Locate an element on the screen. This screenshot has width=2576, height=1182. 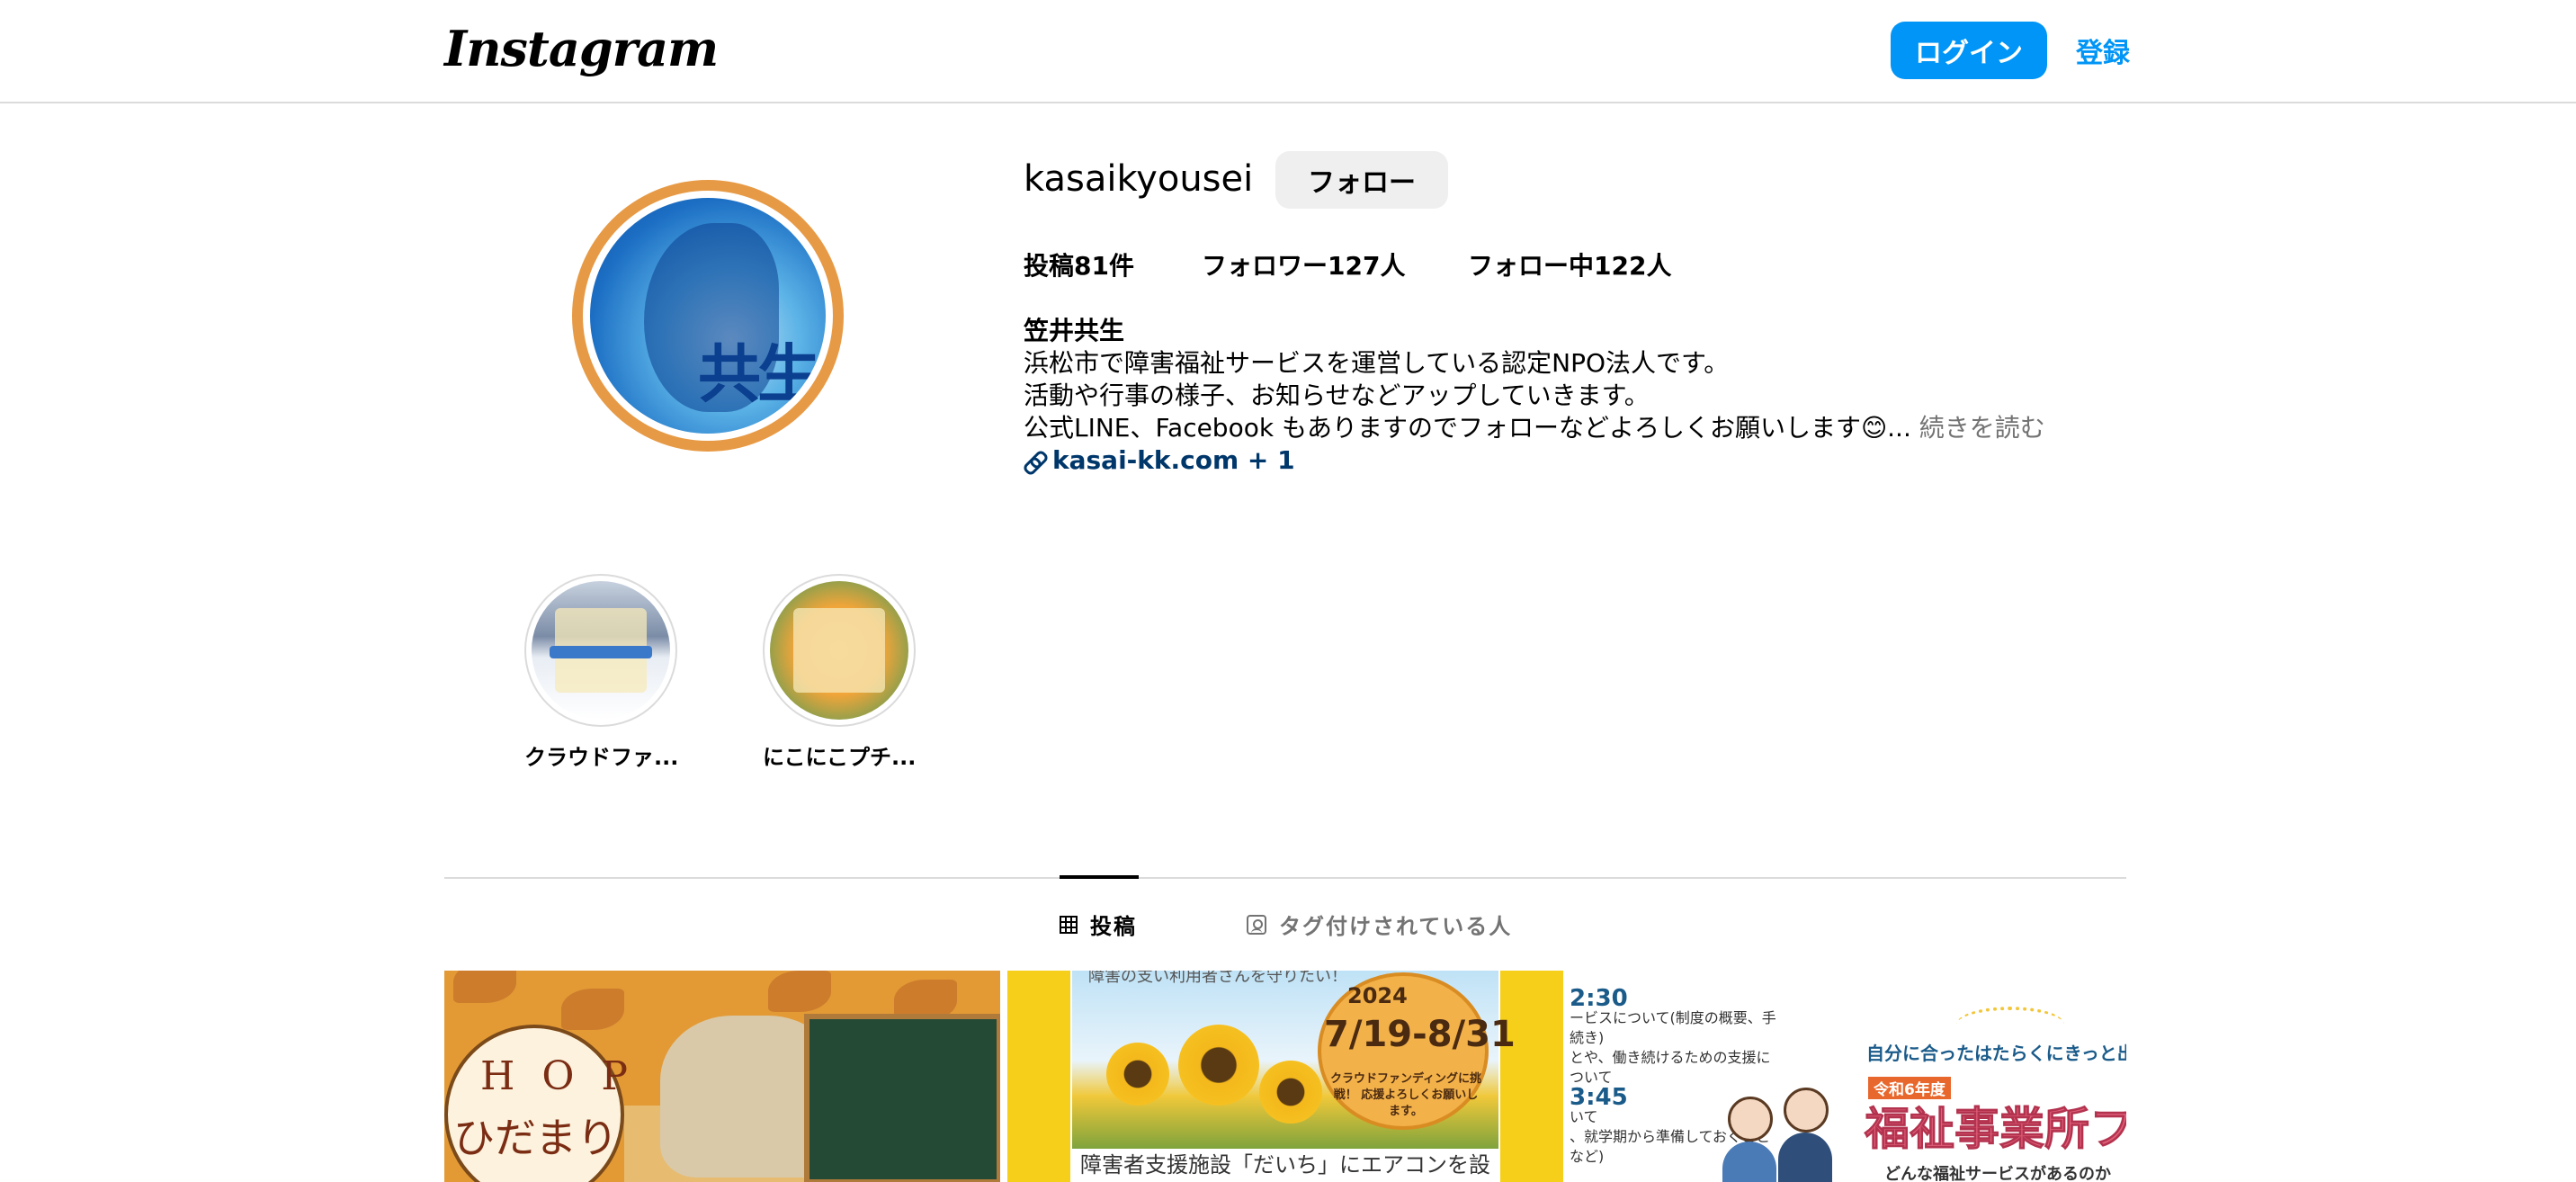
post-text: 7/19-8/31 is located at coordinates (1420, 1034).